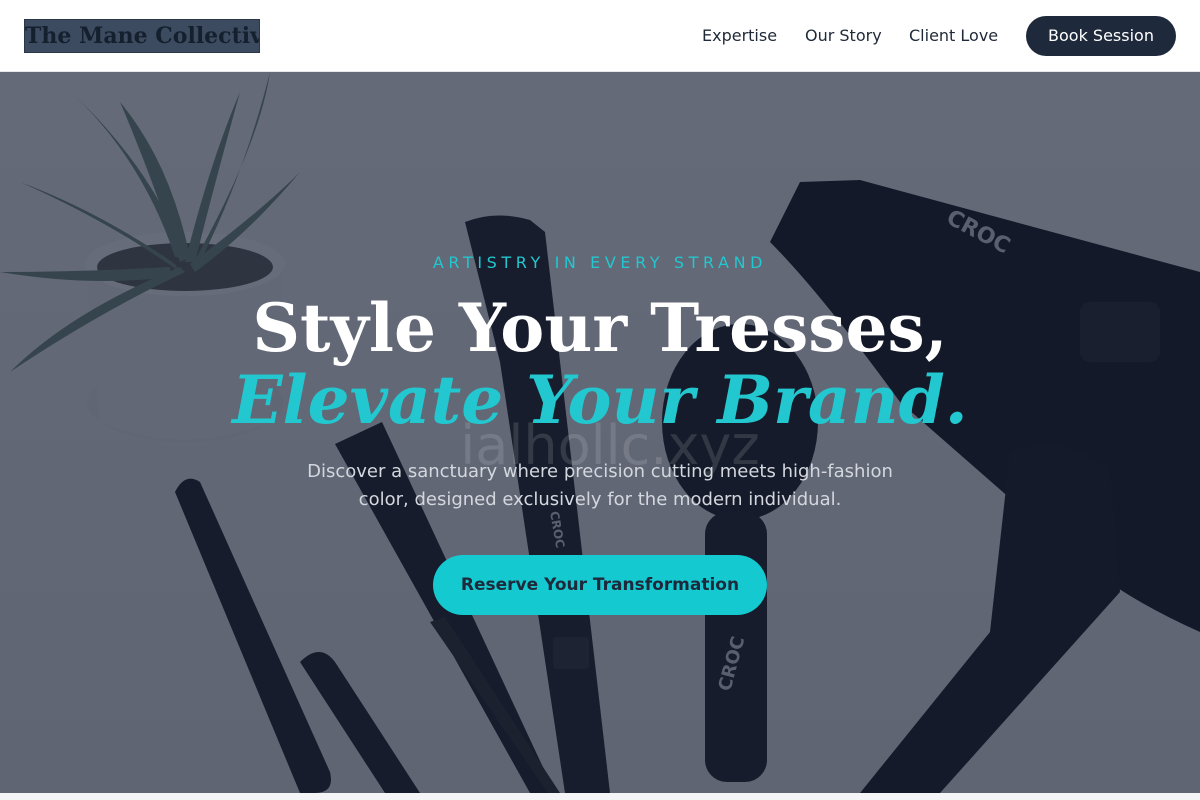 This screenshot has width=1200, height=800. I want to click on book-session-button: Book Session, so click(1101, 36).